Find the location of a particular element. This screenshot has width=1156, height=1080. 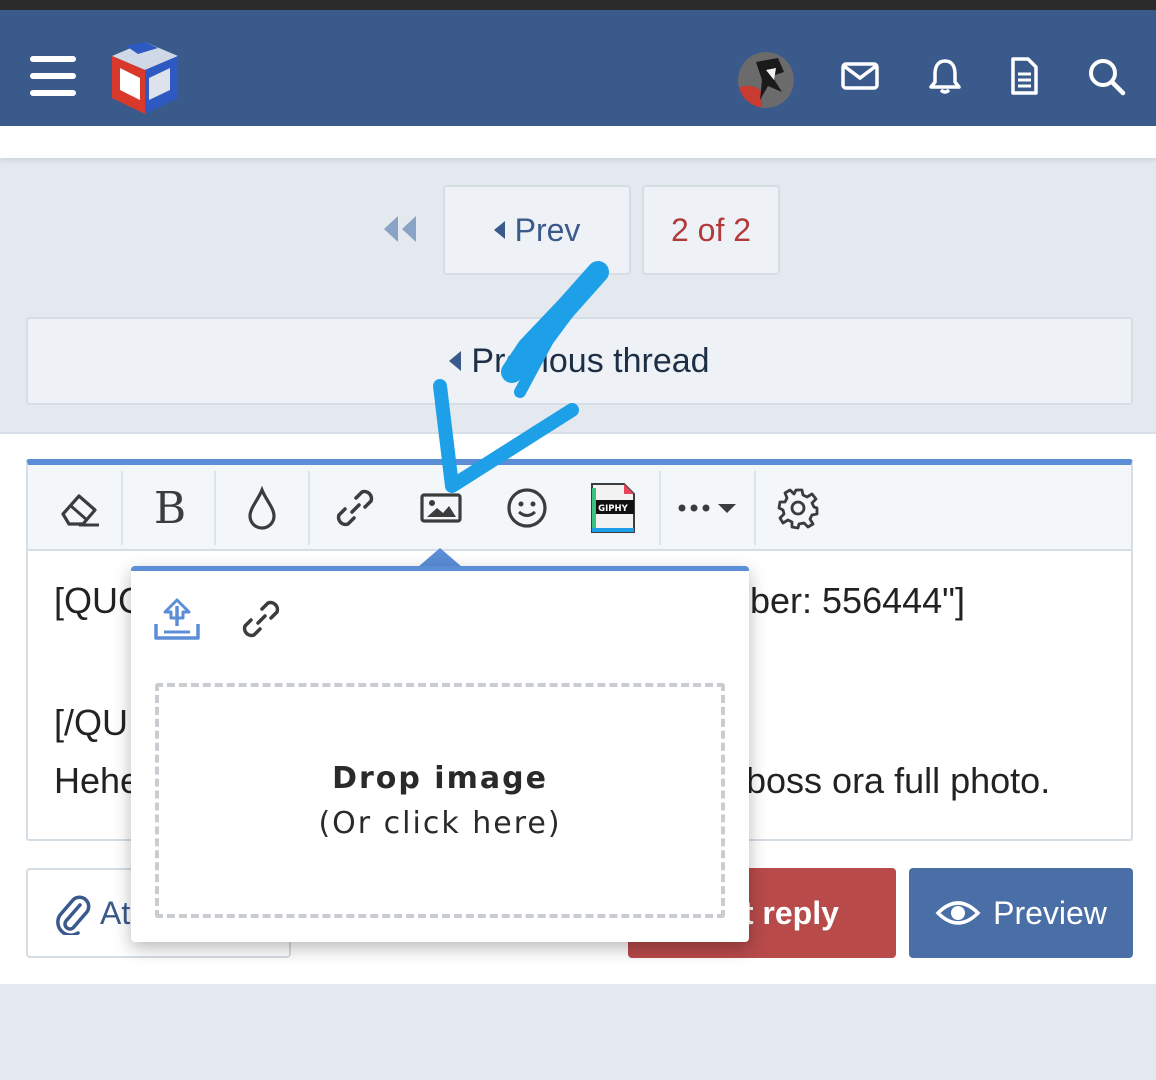

color-drop-icon is located at coordinates (262, 508).